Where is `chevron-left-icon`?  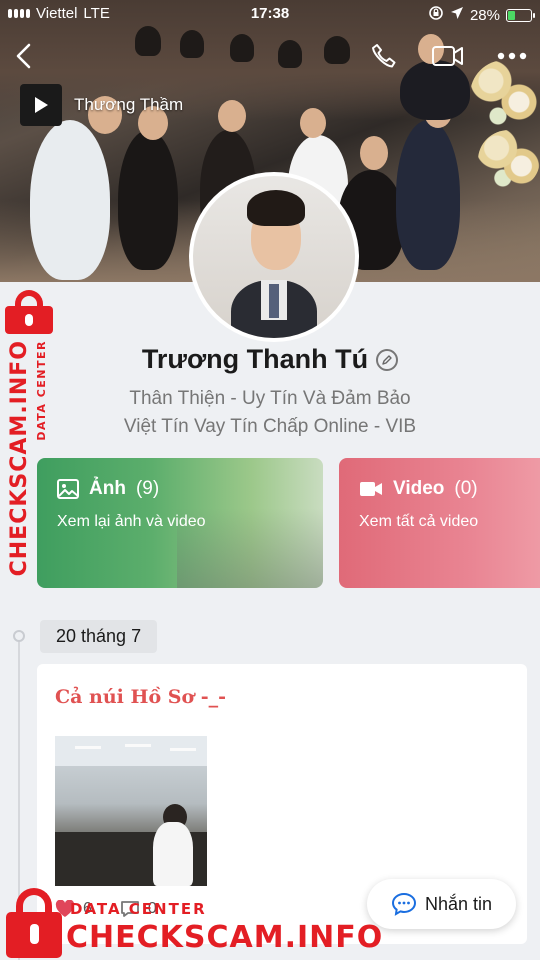 chevron-left-icon is located at coordinates (23, 56).